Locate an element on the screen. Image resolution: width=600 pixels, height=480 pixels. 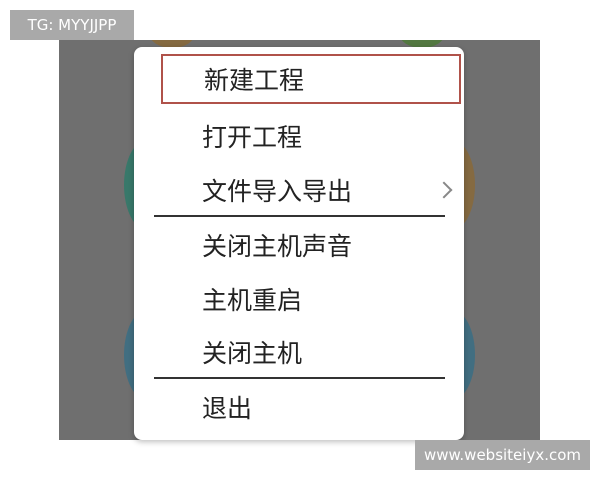
menu-item-new-project: 新建工程 is located at coordinates (311, 79).